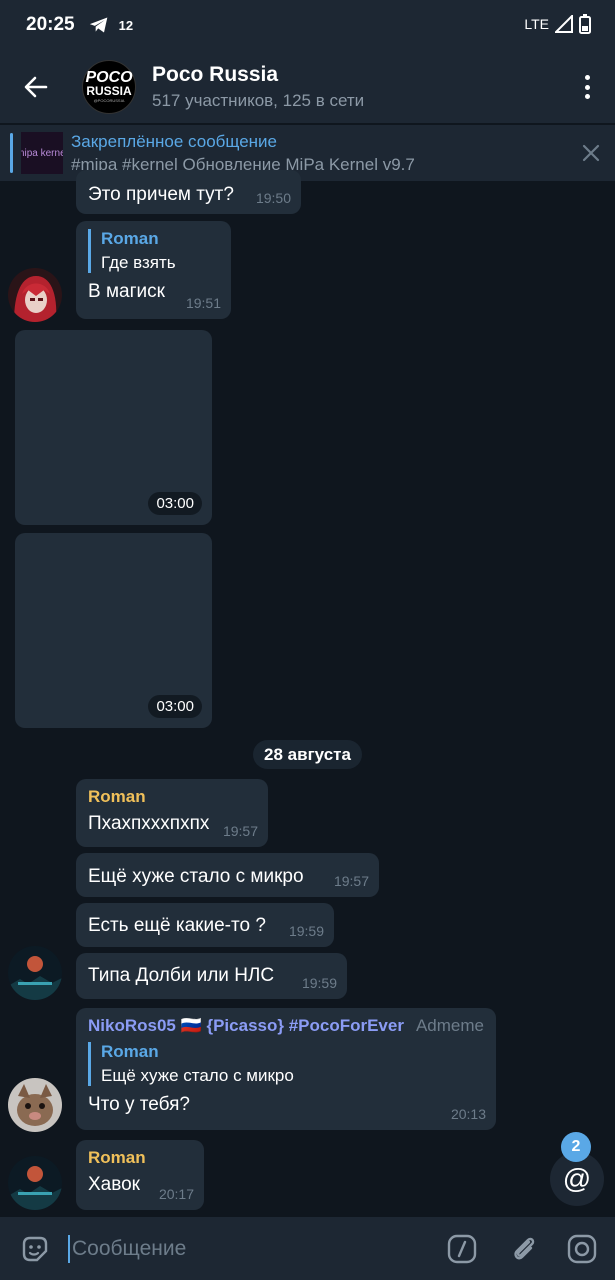 The width and height of the screenshot is (615, 1280). Describe the element at coordinates (215, 74) in the screenshot. I see `group-title: Poco Russia` at that location.